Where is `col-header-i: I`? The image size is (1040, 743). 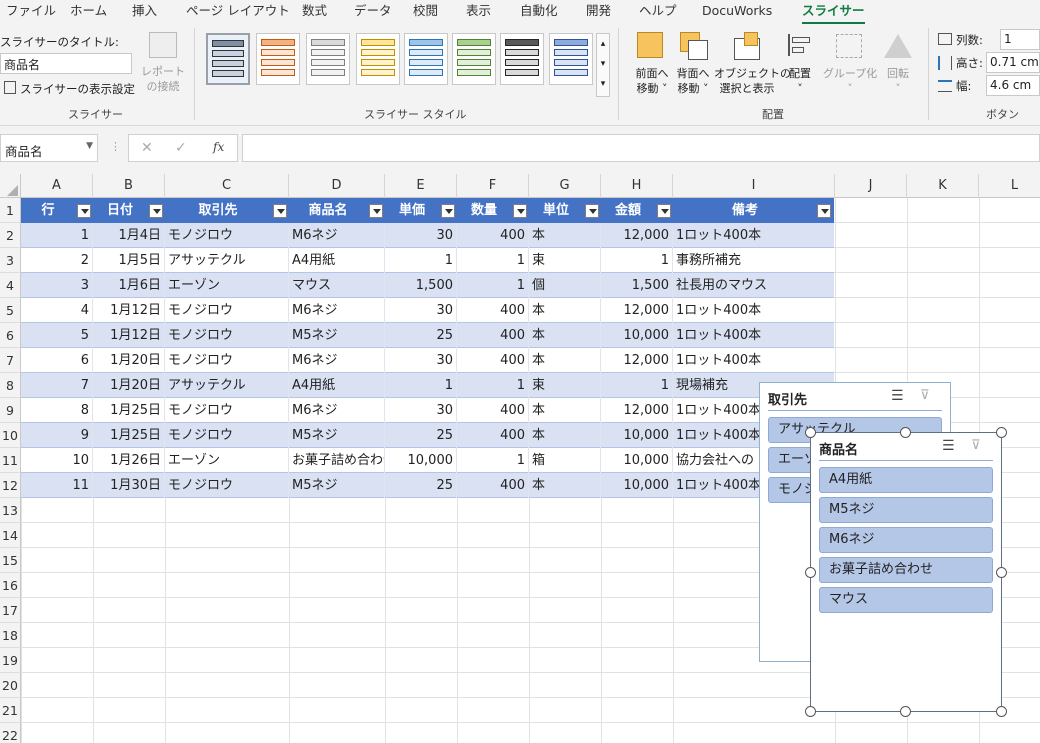 col-header-i: I is located at coordinates (754, 186).